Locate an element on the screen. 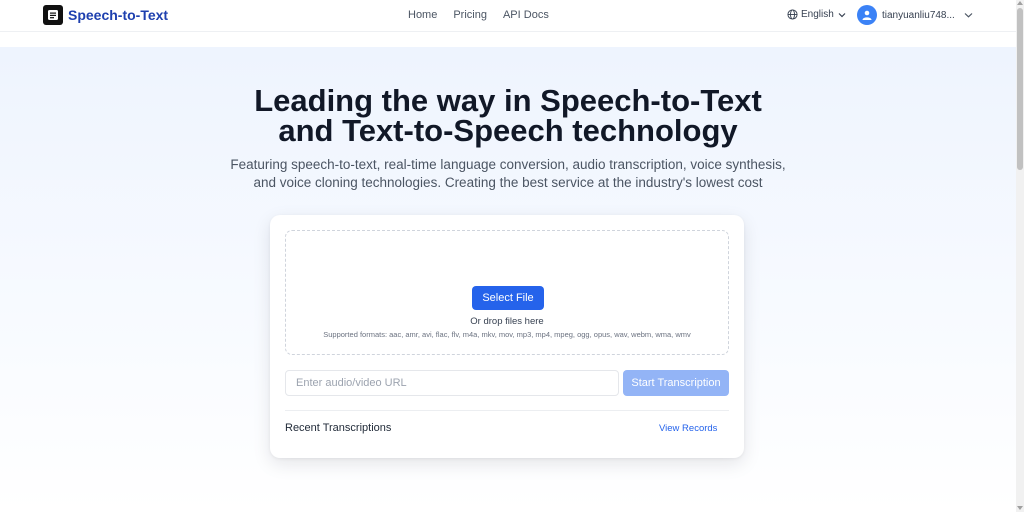 This screenshot has width=1024, height=512. brand-link: Speech-to-Text is located at coordinates (105, 15).